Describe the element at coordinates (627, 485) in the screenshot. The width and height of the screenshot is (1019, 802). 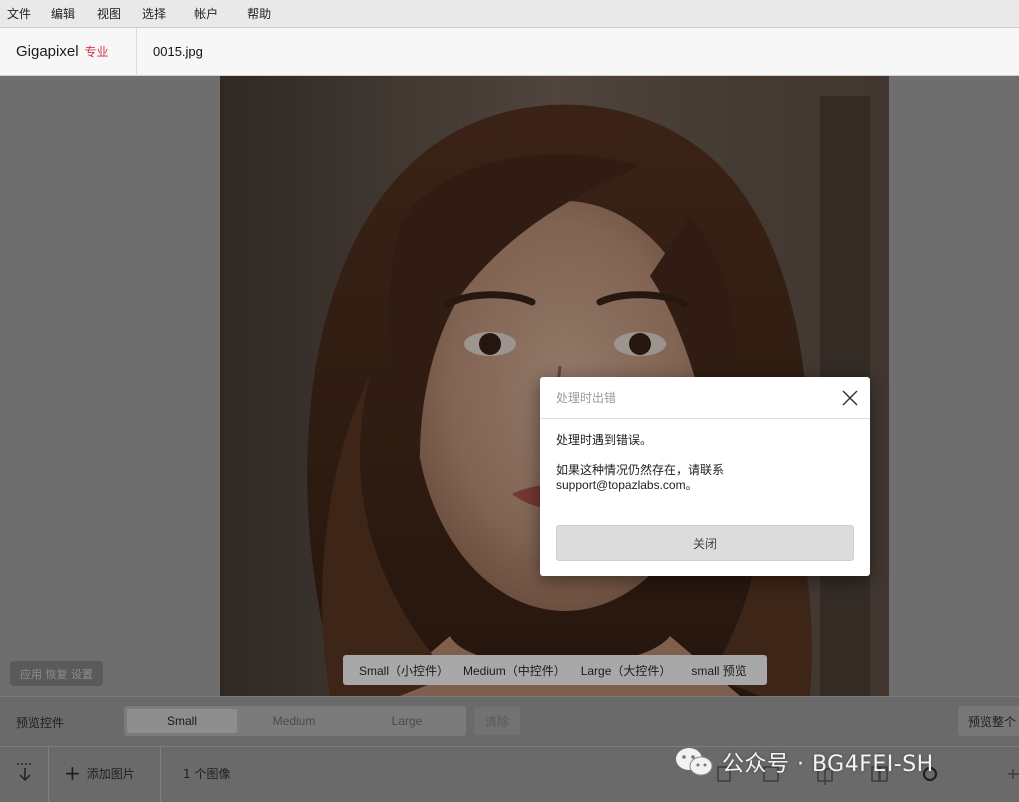
I see `support-email: support@topazlabs.com。` at that location.